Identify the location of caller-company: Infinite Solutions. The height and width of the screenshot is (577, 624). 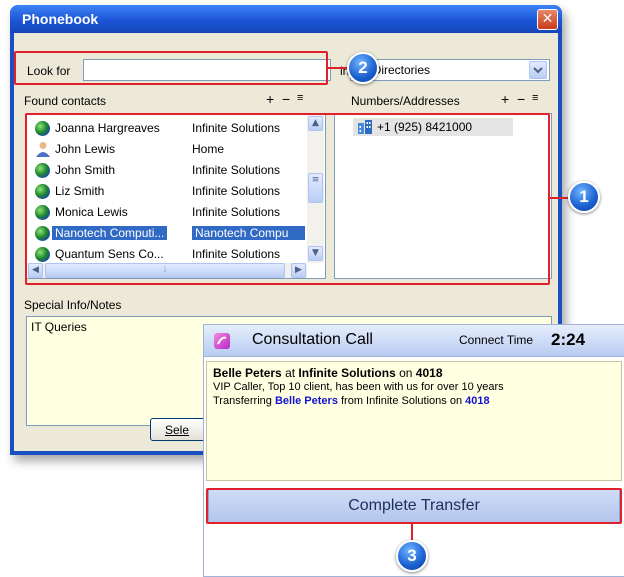
(347, 373).